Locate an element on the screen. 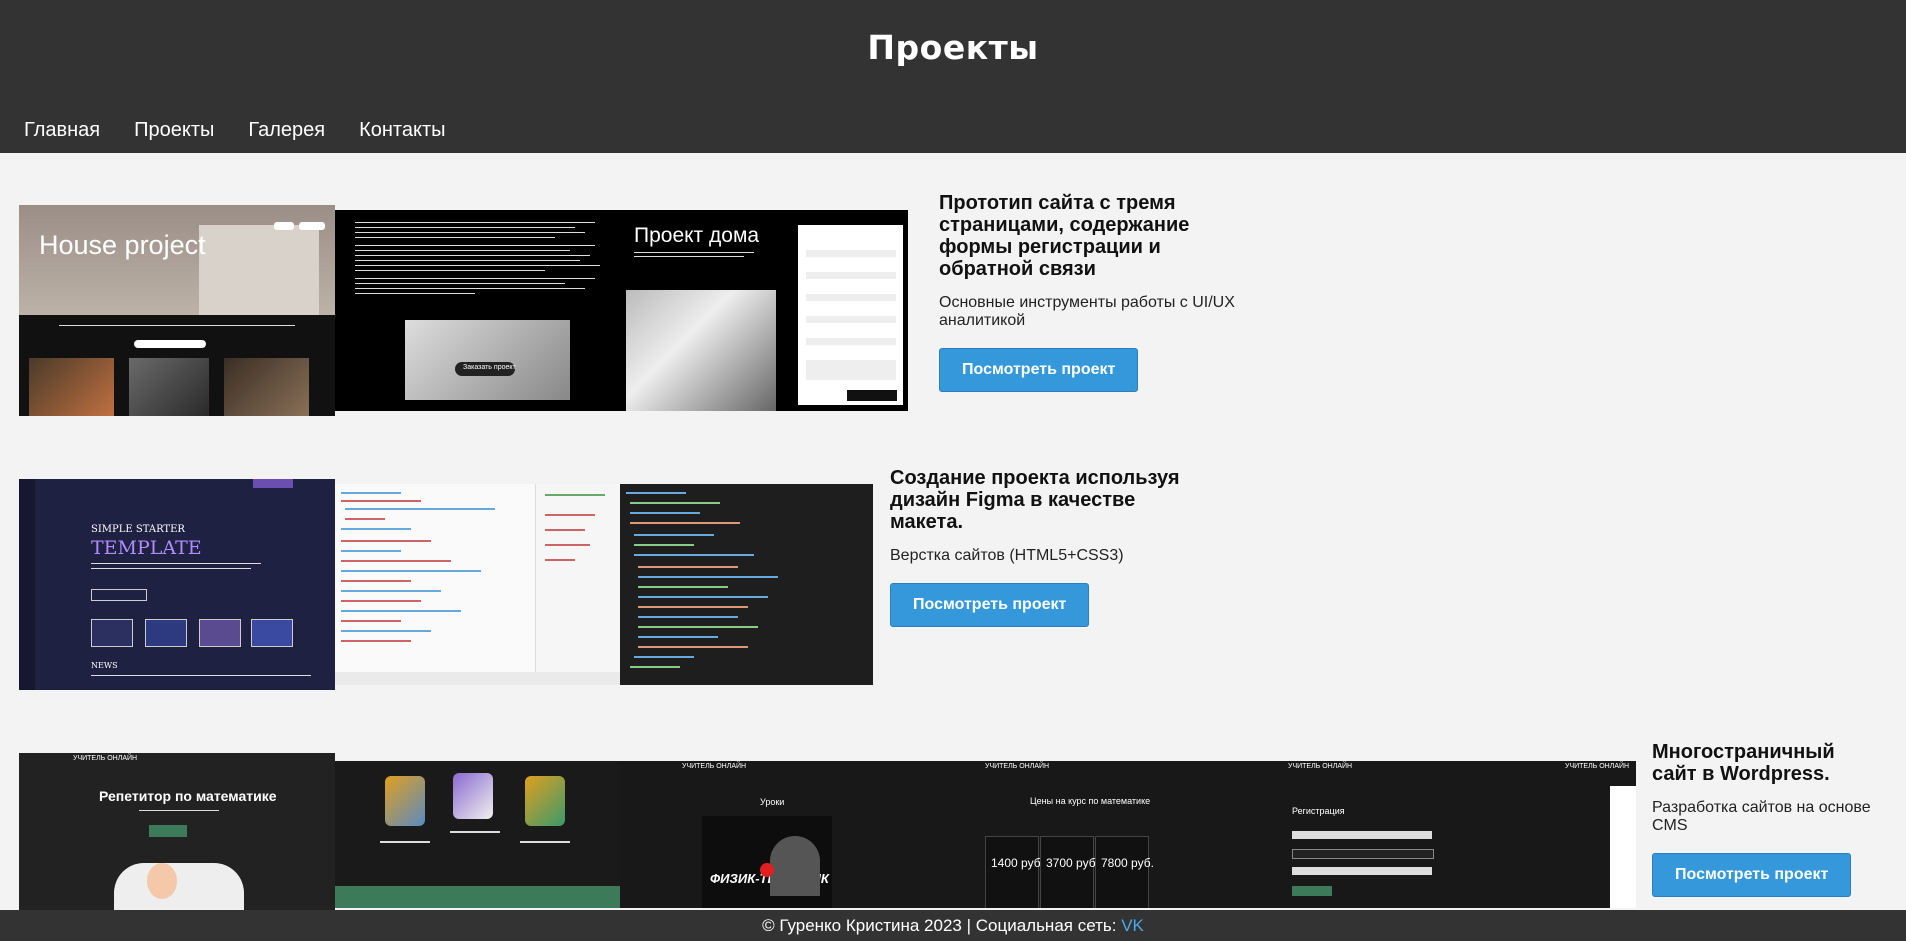 The height and width of the screenshot is (941, 1906). footer-vk-link: VK is located at coordinates (1132, 925).